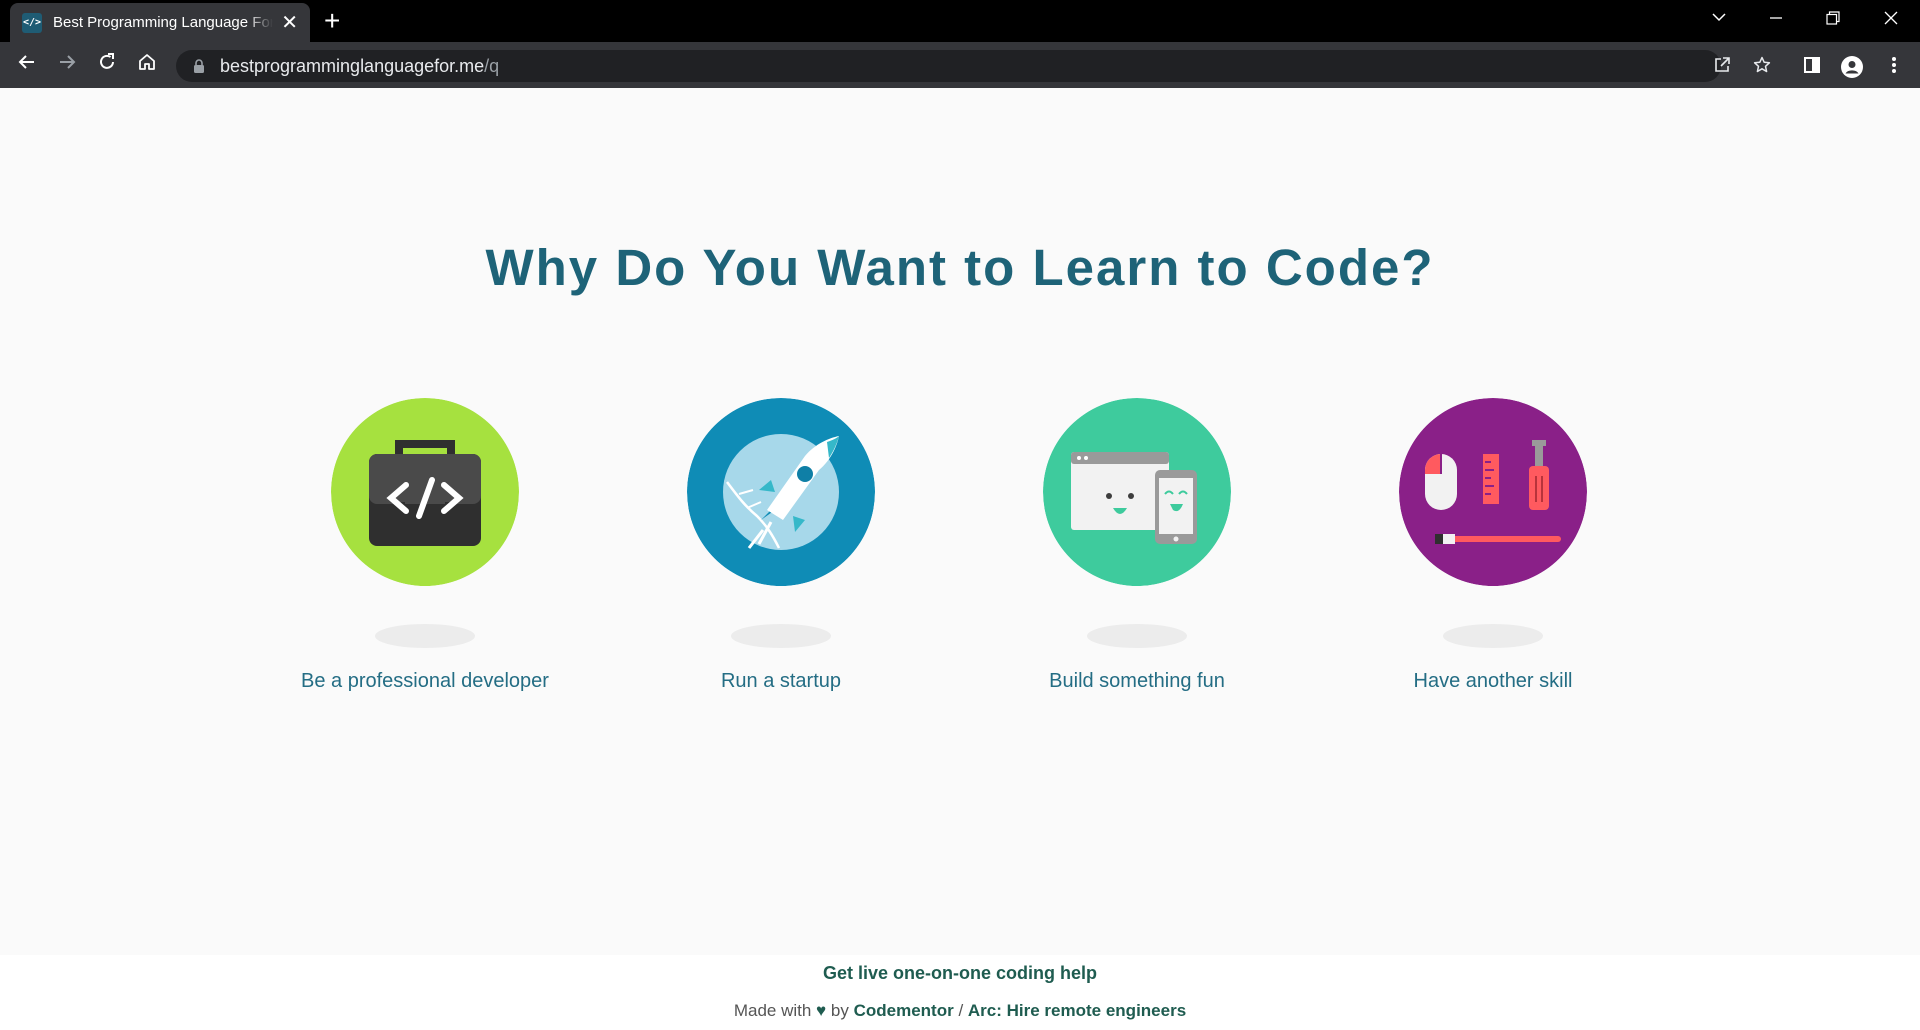 The width and height of the screenshot is (1920, 1030). What do you see at coordinates (821, 1010) in the screenshot?
I see `heart-icon: ♥` at bounding box center [821, 1010].